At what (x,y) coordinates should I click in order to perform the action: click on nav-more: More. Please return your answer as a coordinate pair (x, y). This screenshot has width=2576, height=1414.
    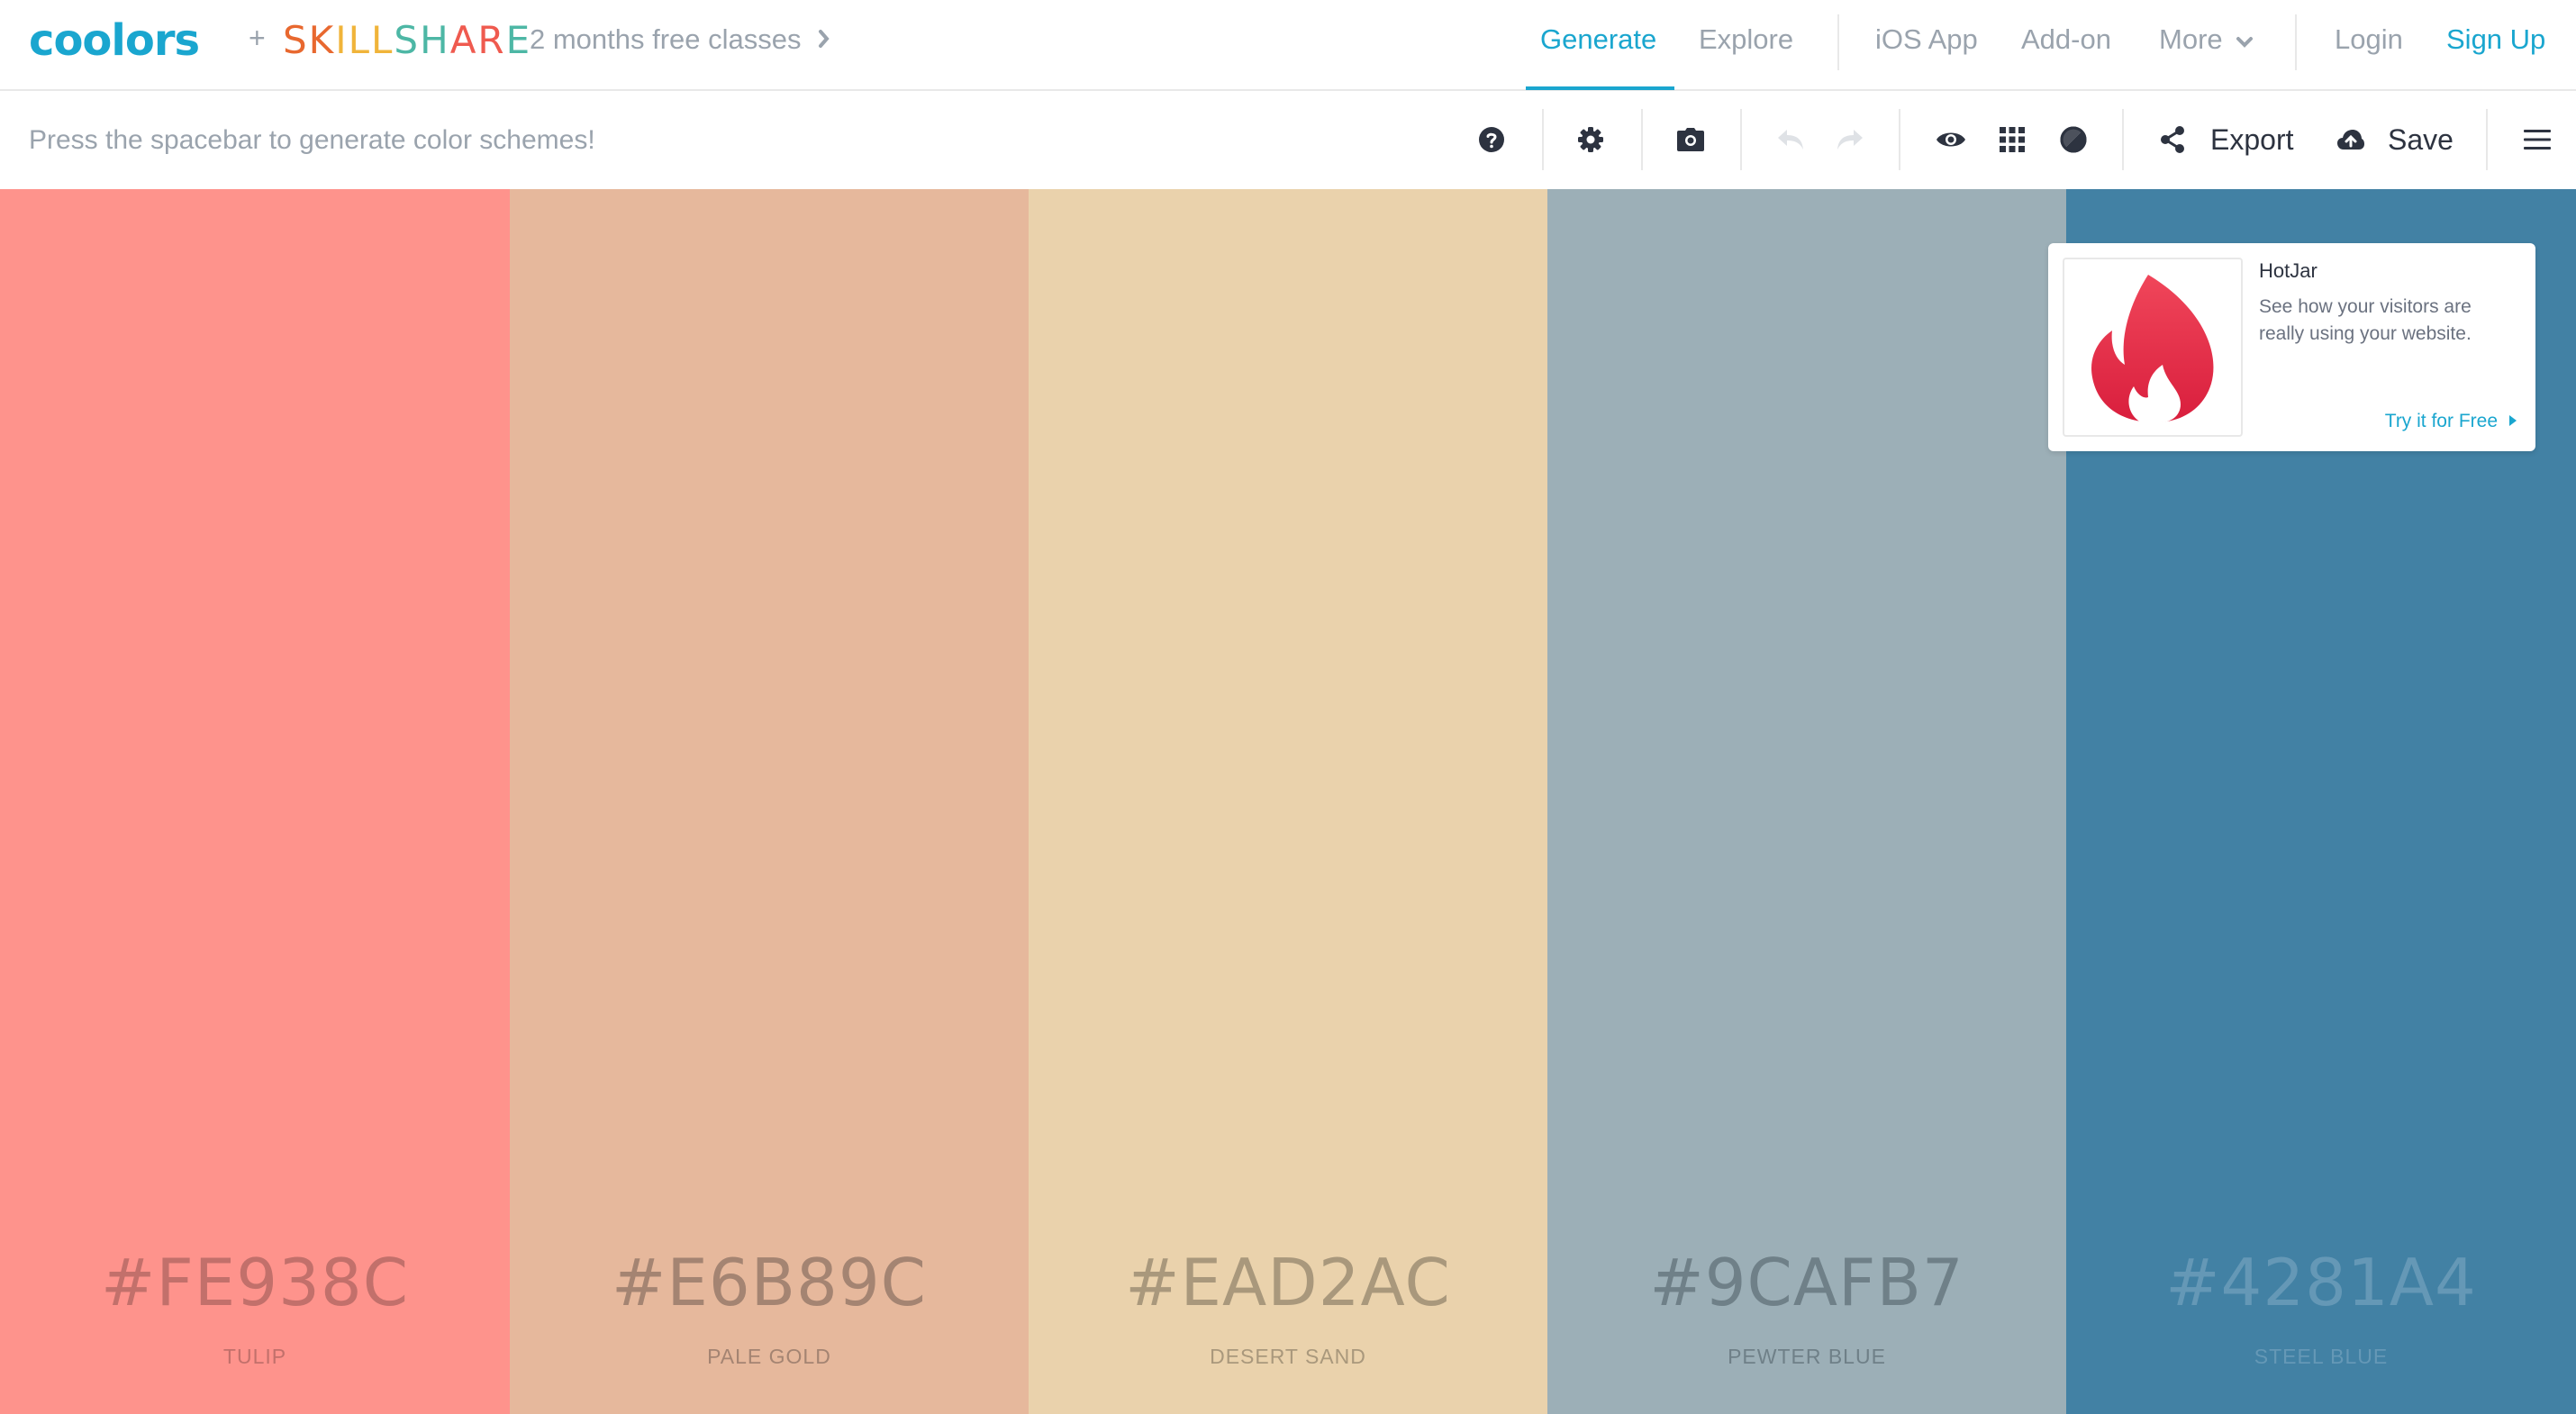
    Looking at the image, I should click on (2206, 40).